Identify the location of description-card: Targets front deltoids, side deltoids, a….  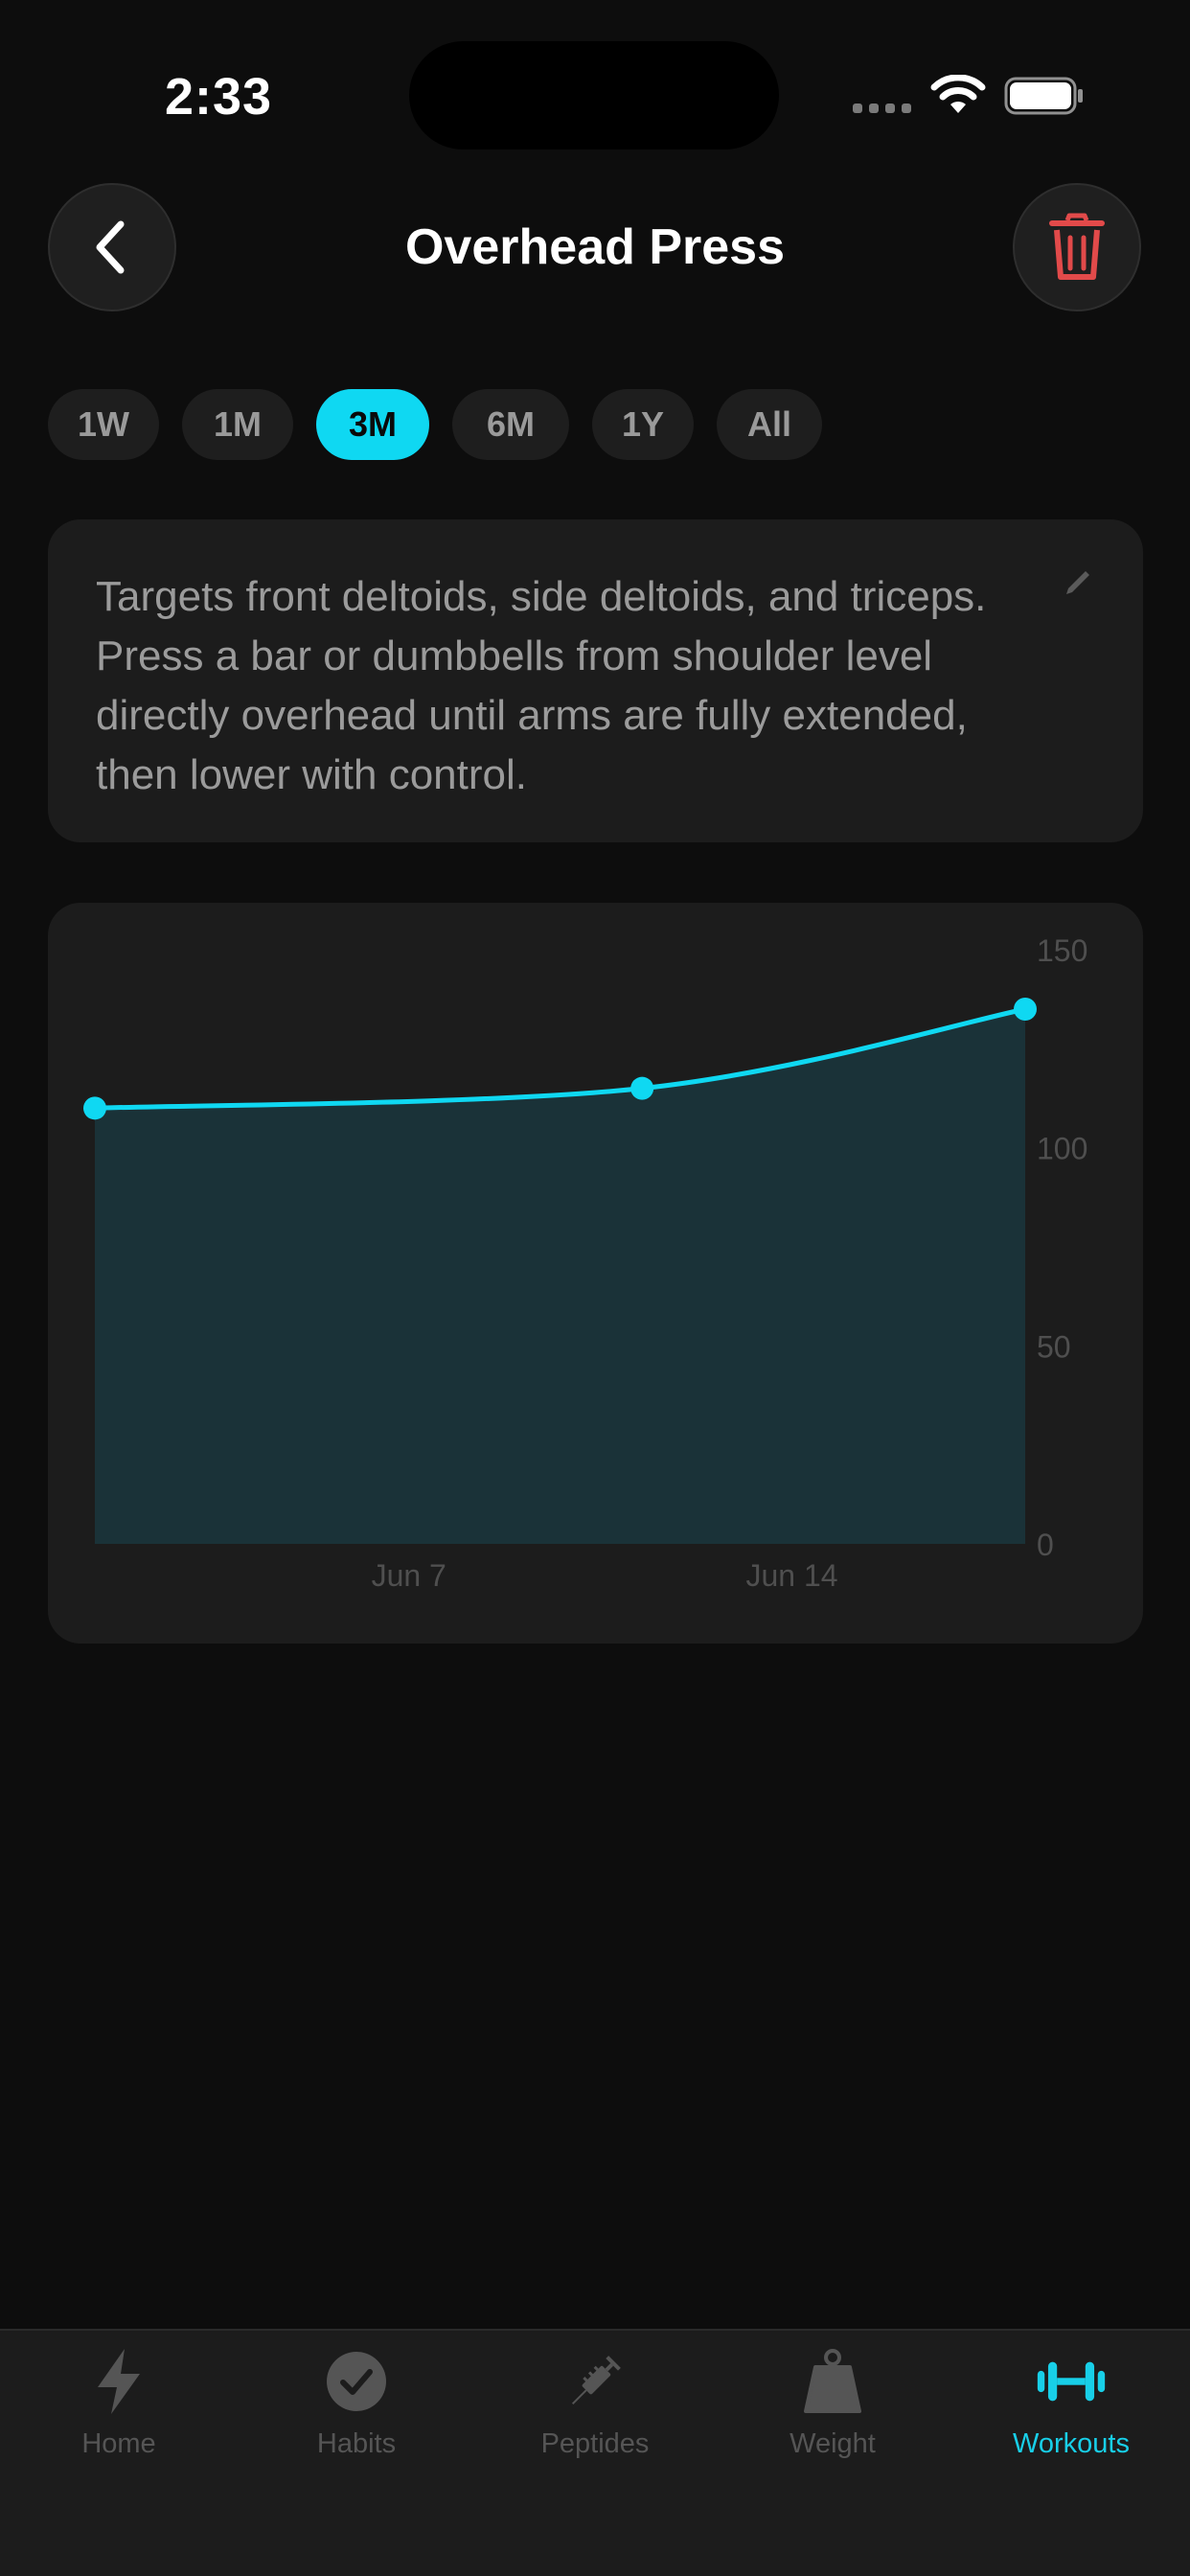
(595, 680).